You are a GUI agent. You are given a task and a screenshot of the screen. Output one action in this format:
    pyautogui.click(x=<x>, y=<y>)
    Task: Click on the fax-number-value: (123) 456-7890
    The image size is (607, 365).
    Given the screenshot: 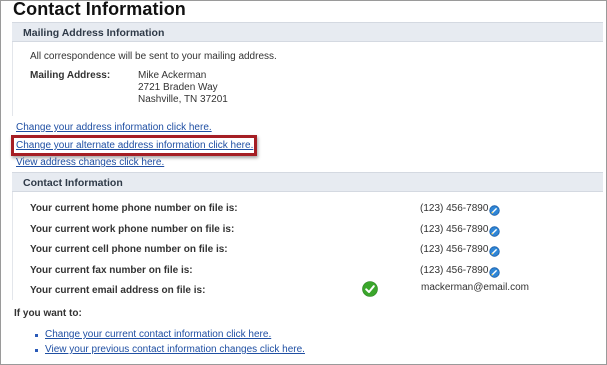 What is the action you would take?
    pyautogui.click(x=454, y=270)
    